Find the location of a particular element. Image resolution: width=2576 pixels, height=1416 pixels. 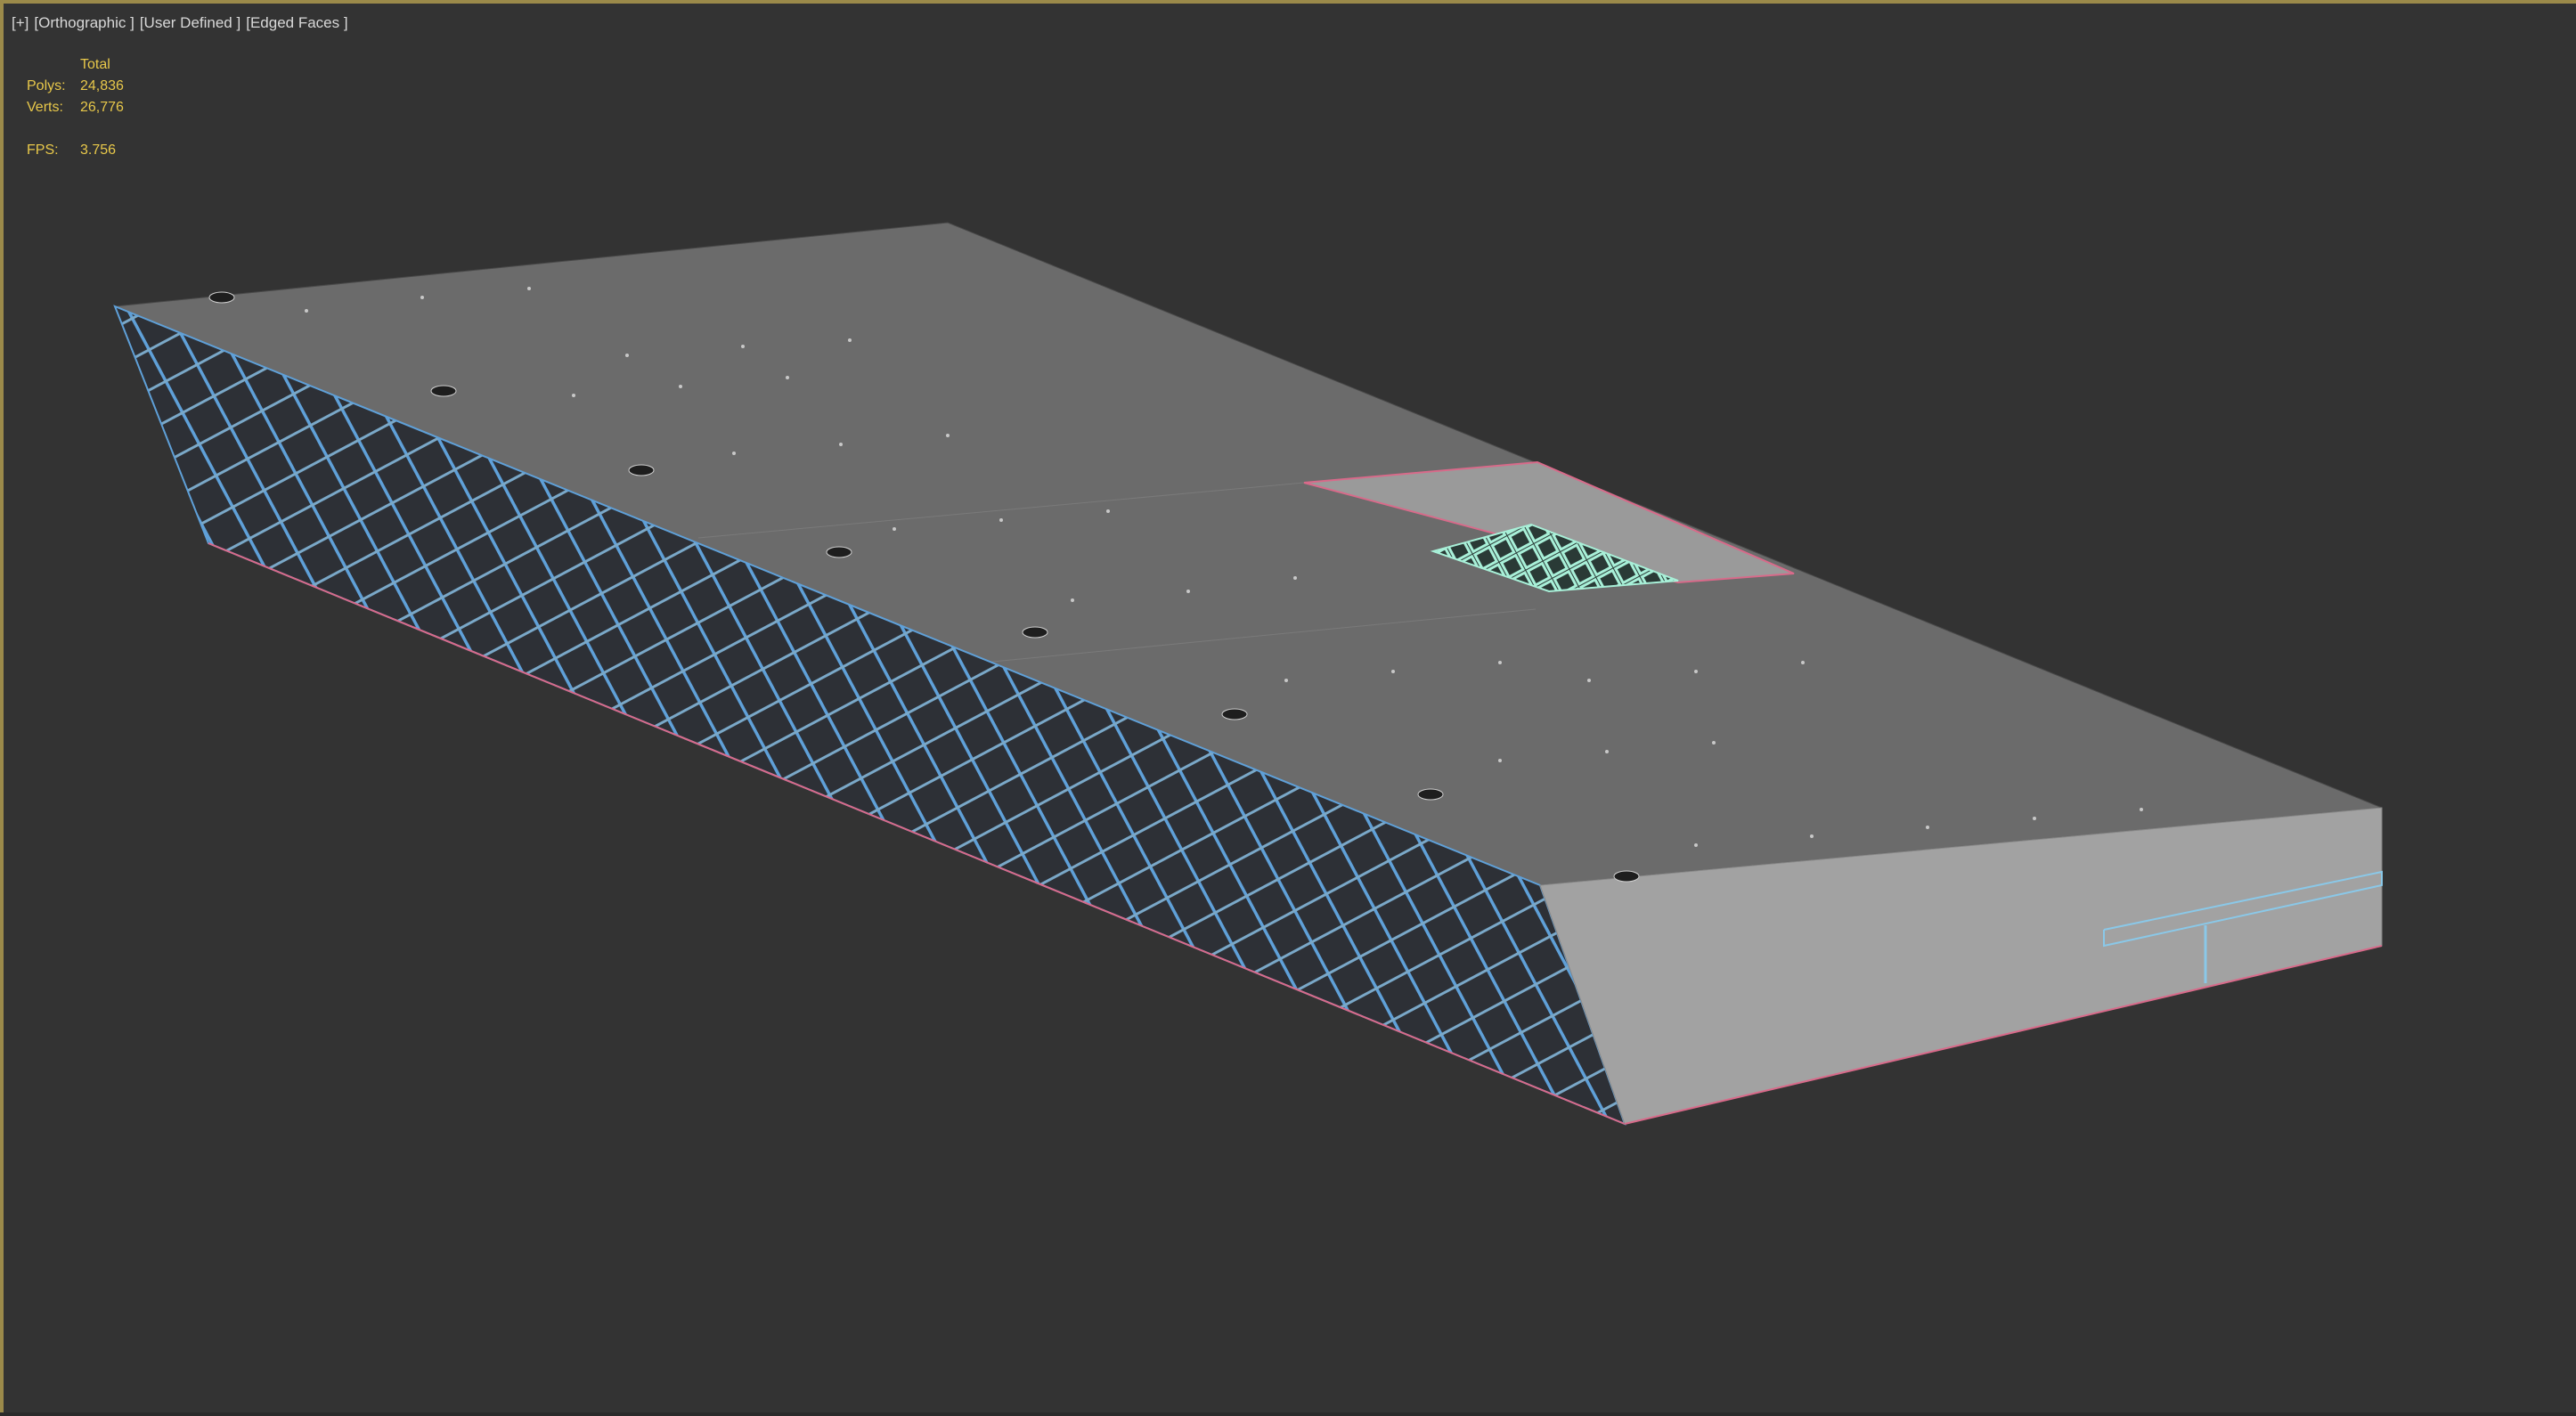

viewport-shading-menu: [User Defined ] is located at coordinates (190, 23).